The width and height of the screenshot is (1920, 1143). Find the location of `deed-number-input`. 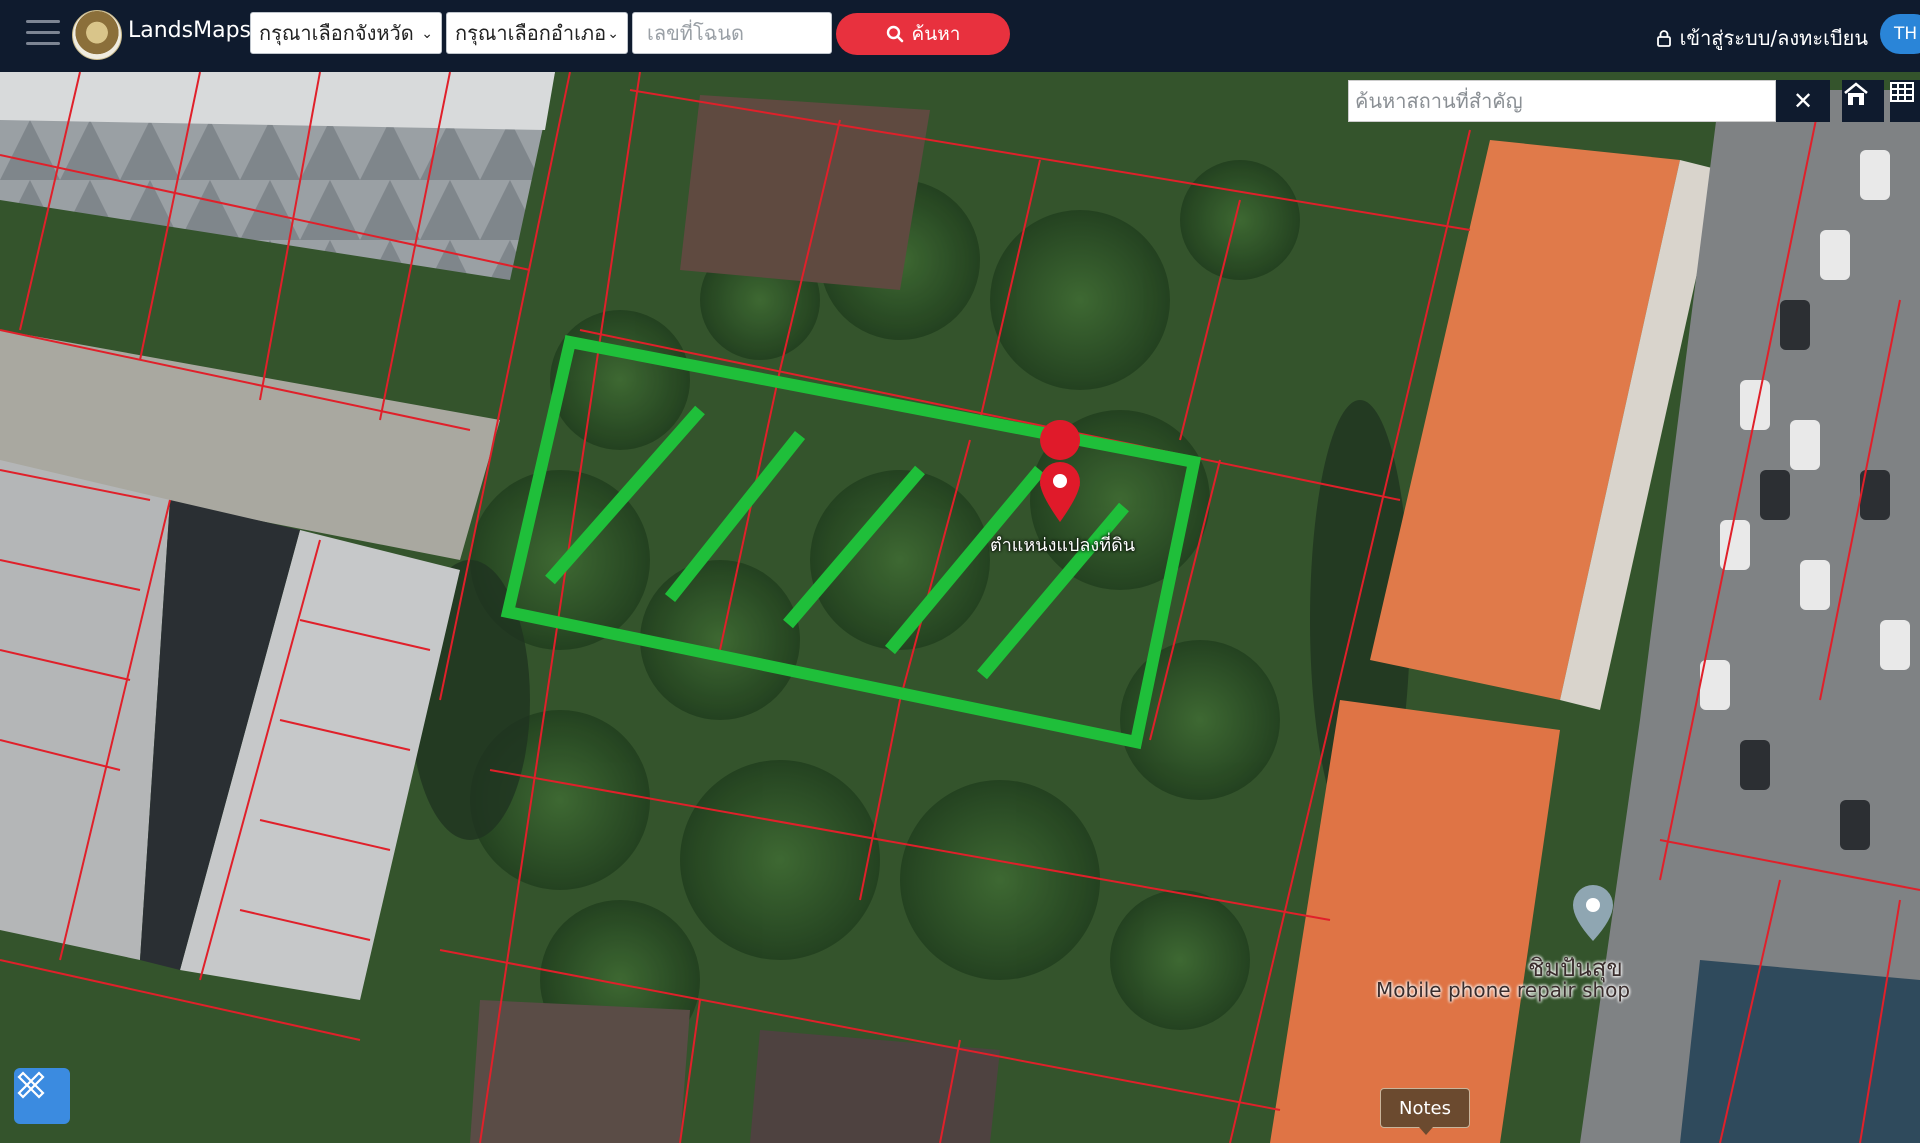

deed-number-input is located at coordinates (732, 33).